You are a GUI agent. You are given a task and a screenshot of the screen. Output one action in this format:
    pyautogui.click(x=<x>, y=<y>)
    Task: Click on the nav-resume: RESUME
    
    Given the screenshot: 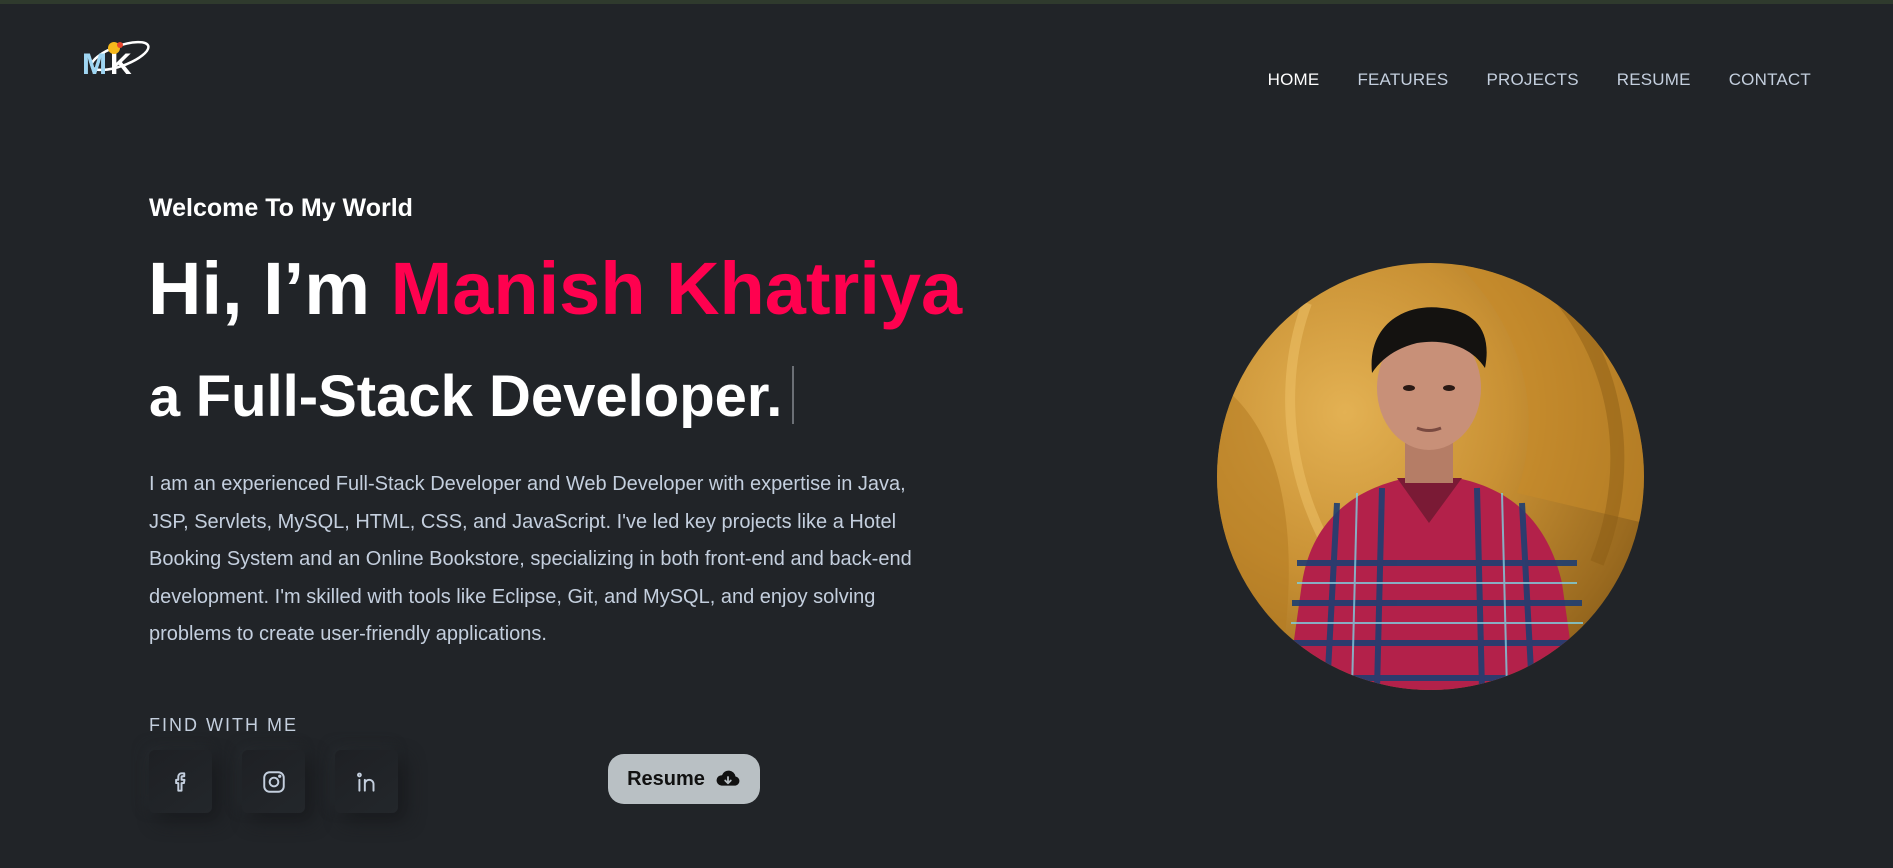 What is the action you would take?
    pyautogui.click(x=1654, y=80)
    